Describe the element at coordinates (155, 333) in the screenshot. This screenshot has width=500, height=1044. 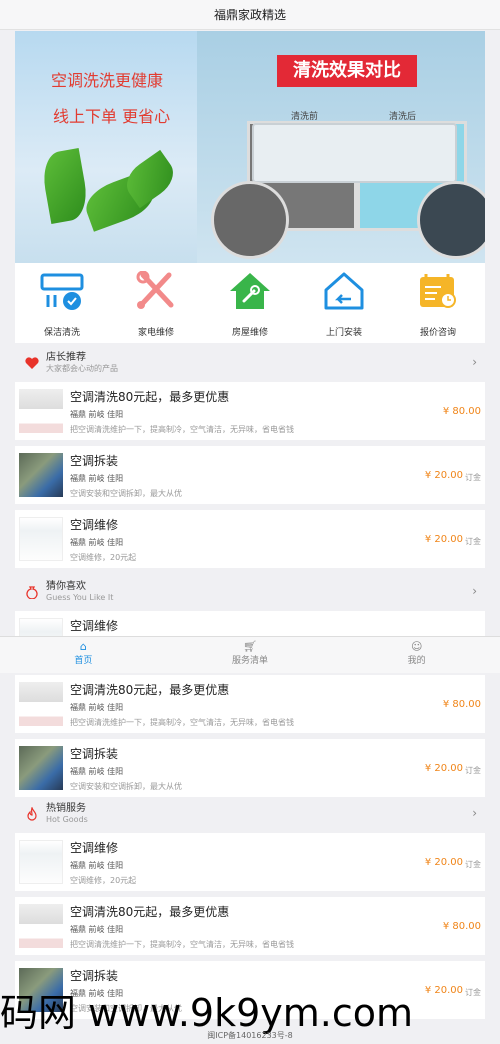
I see `category-label: 家电维修` at that location.